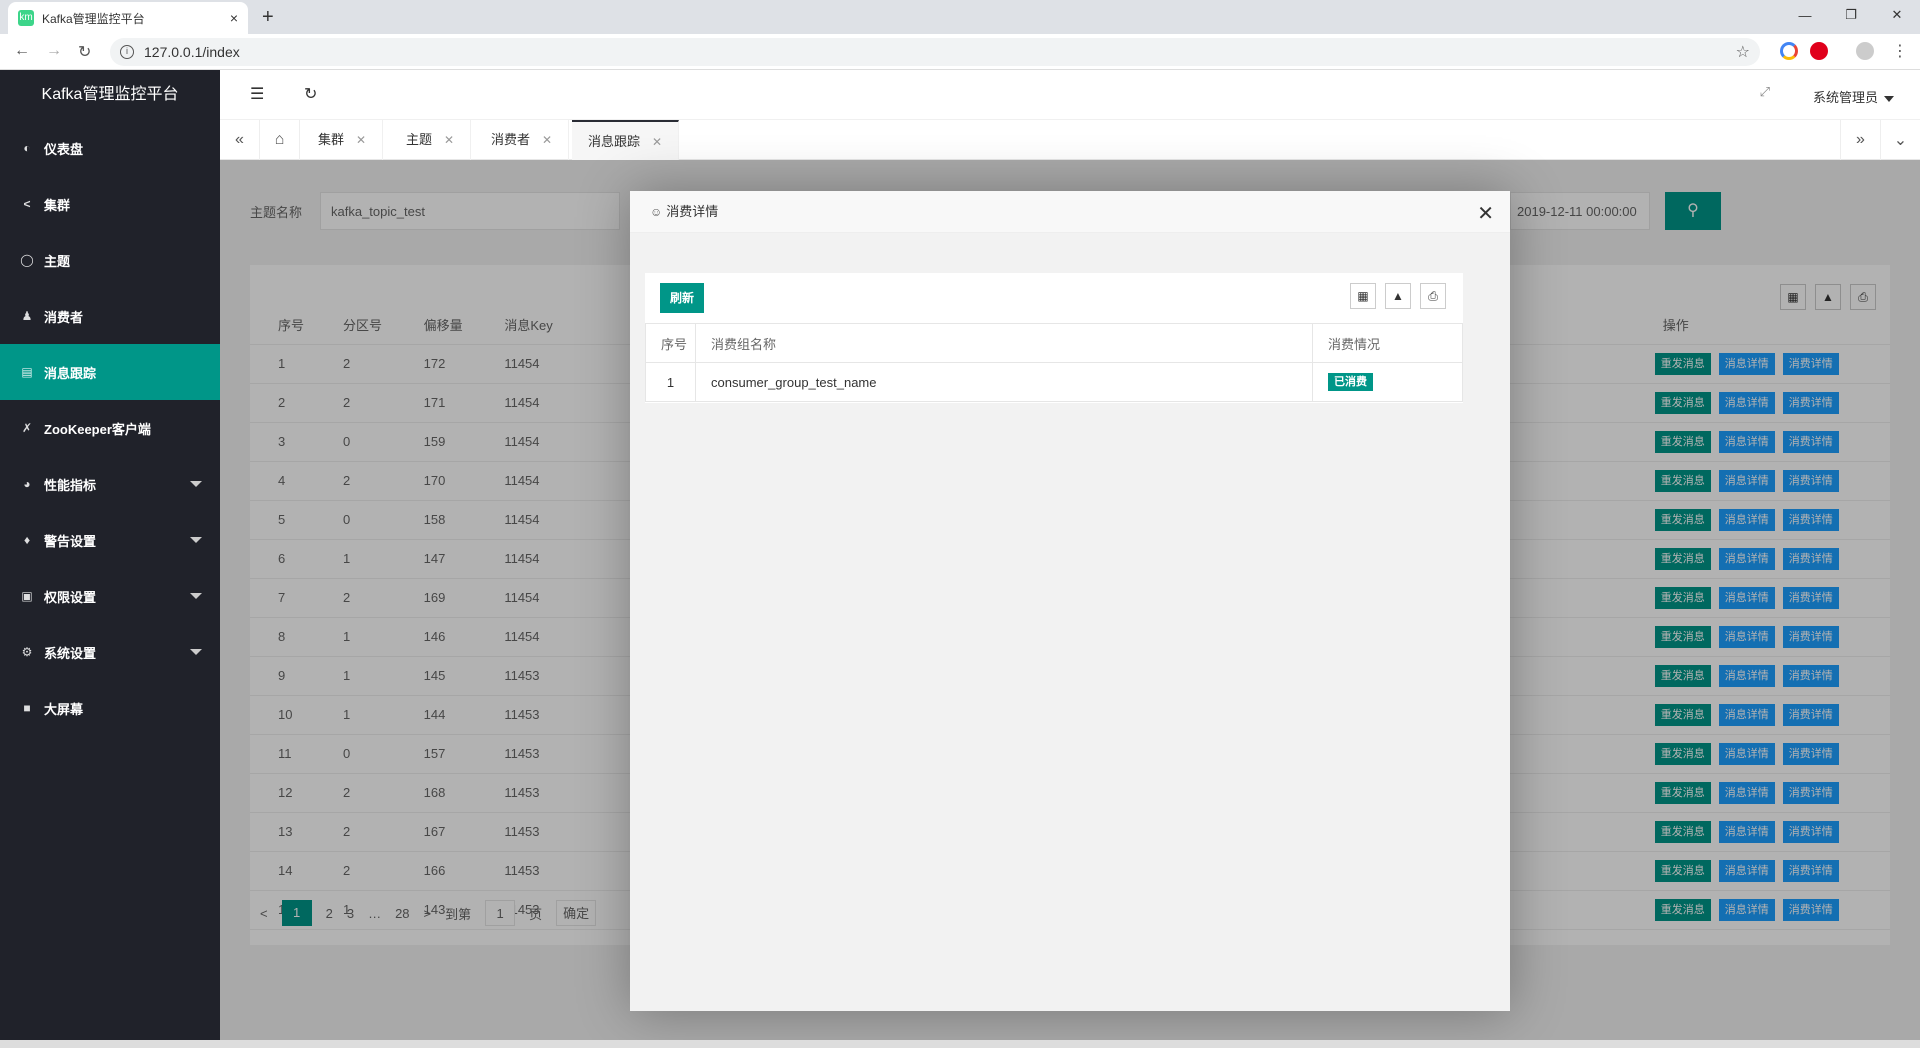 This screenshot has height=1048, width=1920. Describe the element at coordinates (1350, 382) in the screenshot. I see `status-badge: 已消费` at that location.